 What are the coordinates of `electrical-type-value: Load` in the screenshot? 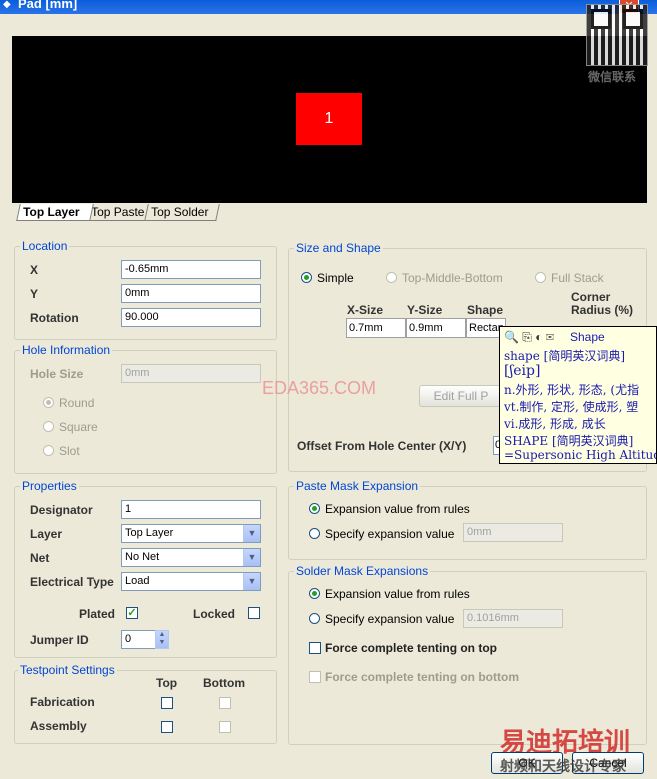 It's located at (137, 581).